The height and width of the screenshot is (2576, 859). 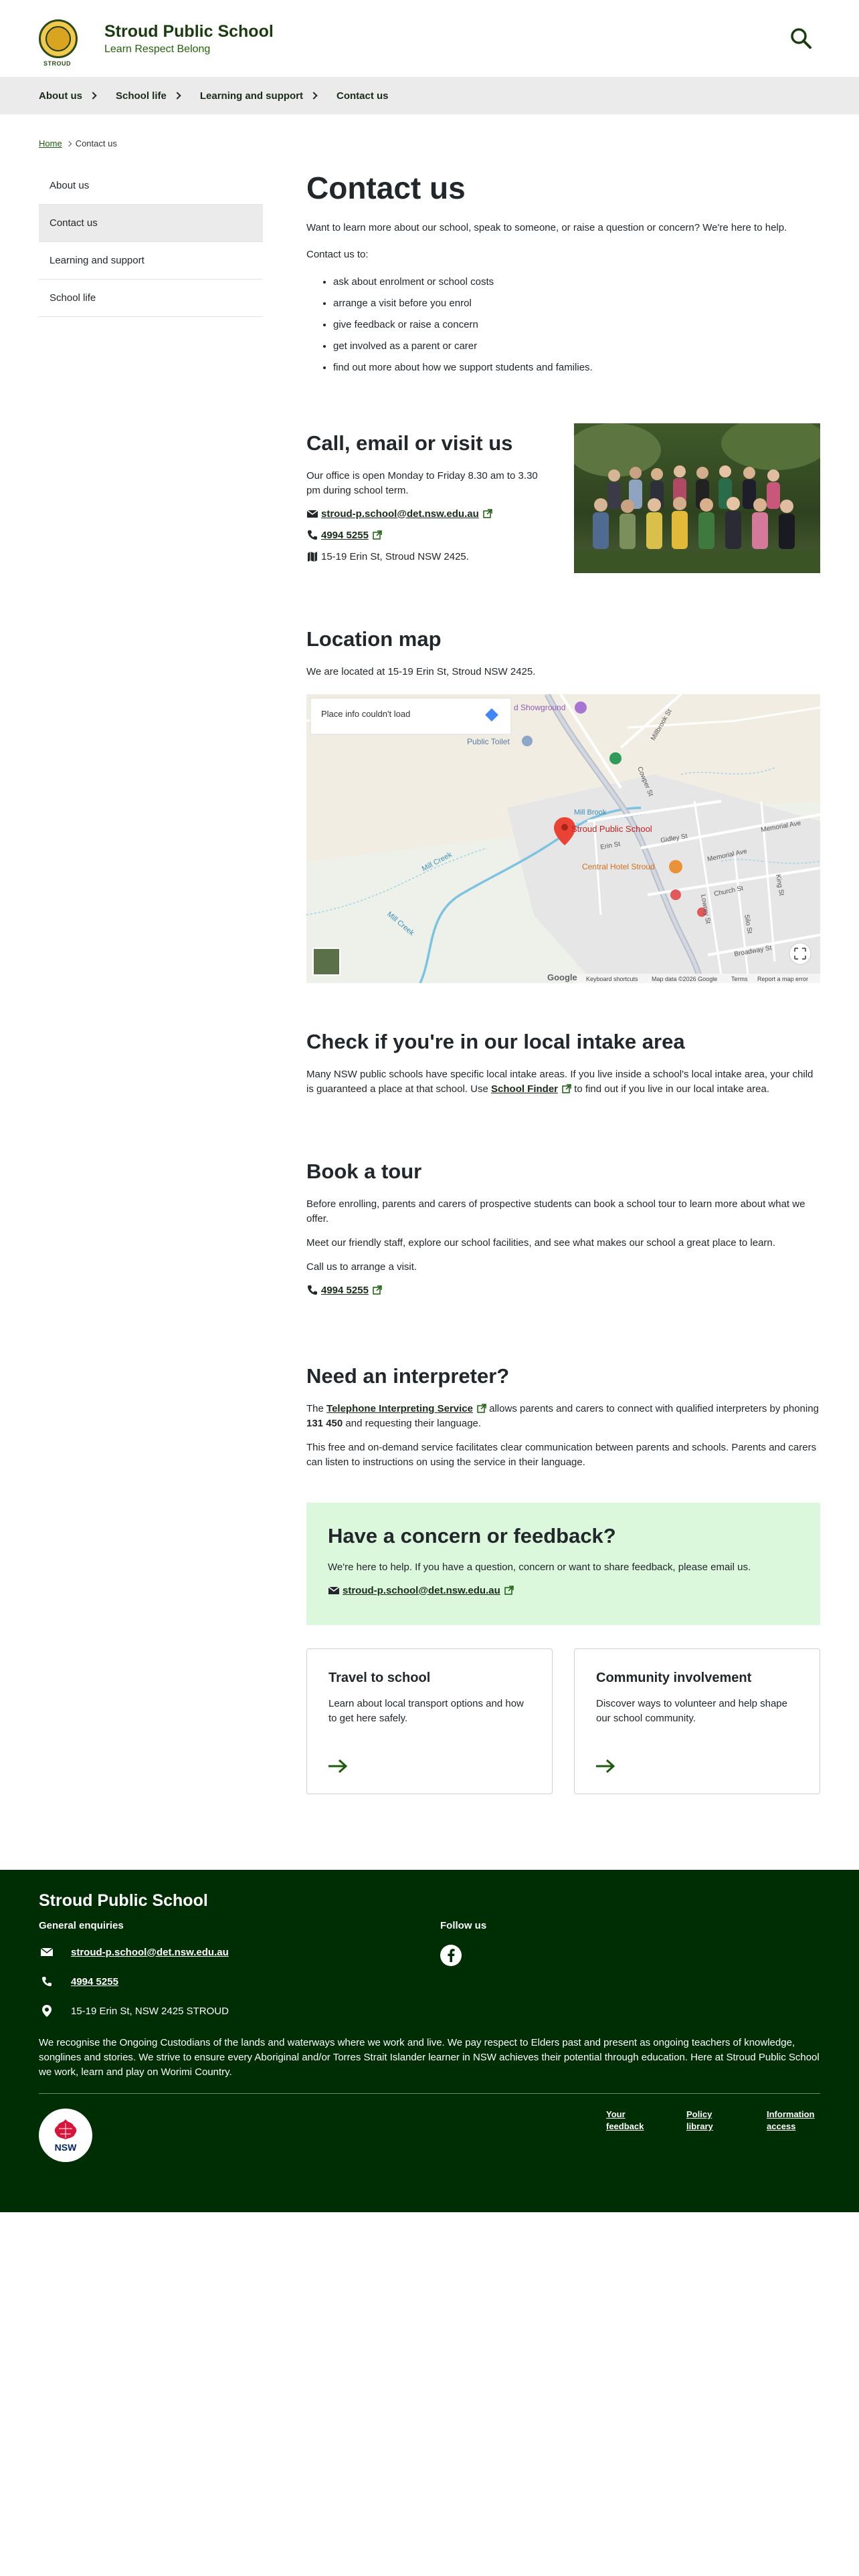 What do you see at coordinates (495, 1041) in the screenshot?
I see `intake-title: Check if you're in our local intake area` at bounding box center [495, 1041].